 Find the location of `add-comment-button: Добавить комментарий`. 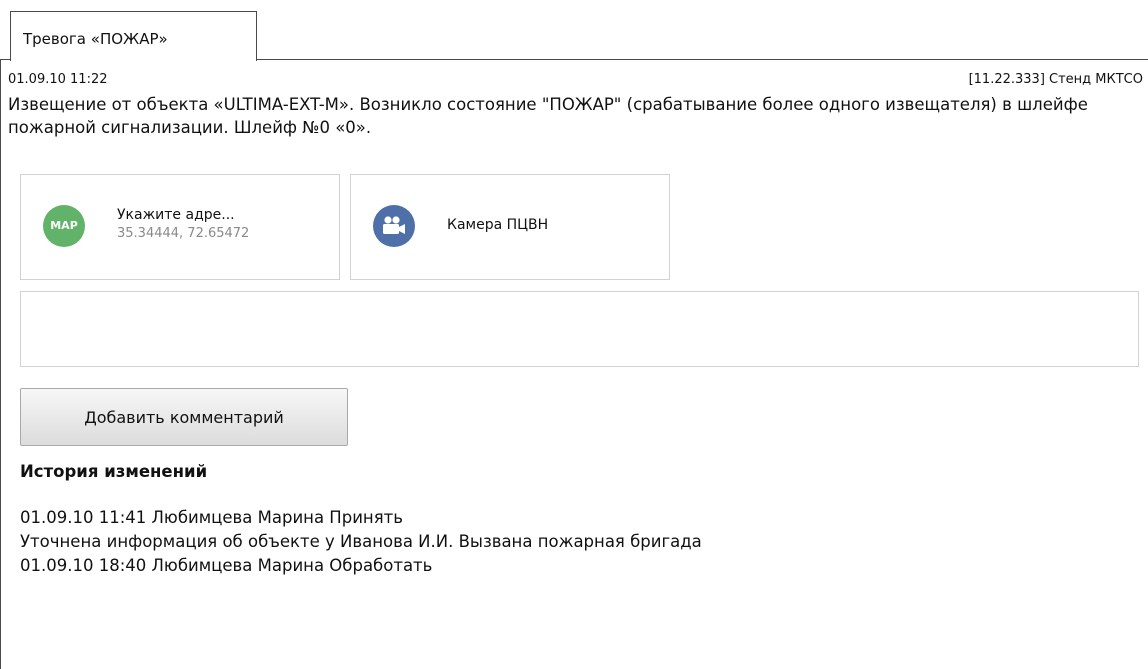

add-comment-button: Добавить комментарий is located at coordinates (184, 417).